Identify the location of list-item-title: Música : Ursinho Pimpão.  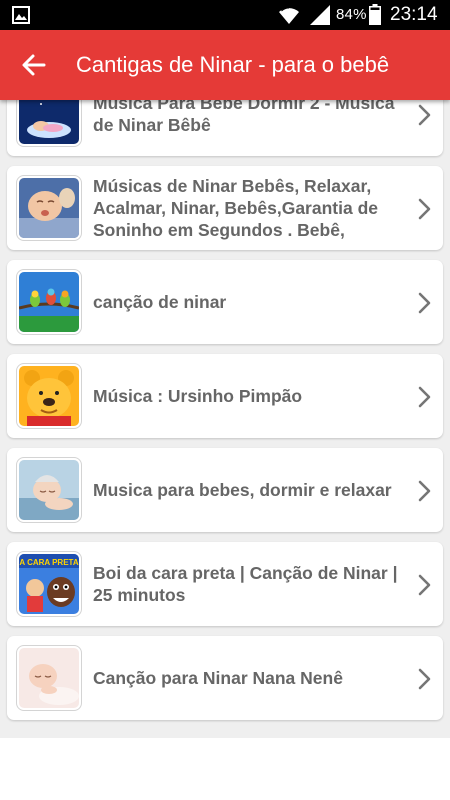
(198, 396).